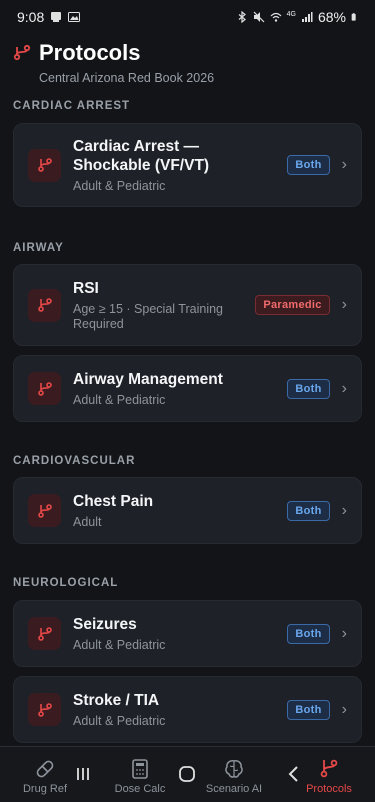 Image resolution: width=375 pixels, height=802 pixels. I want to click on nav-item-scenario-ai: Scenario AI, so click(234, 774).